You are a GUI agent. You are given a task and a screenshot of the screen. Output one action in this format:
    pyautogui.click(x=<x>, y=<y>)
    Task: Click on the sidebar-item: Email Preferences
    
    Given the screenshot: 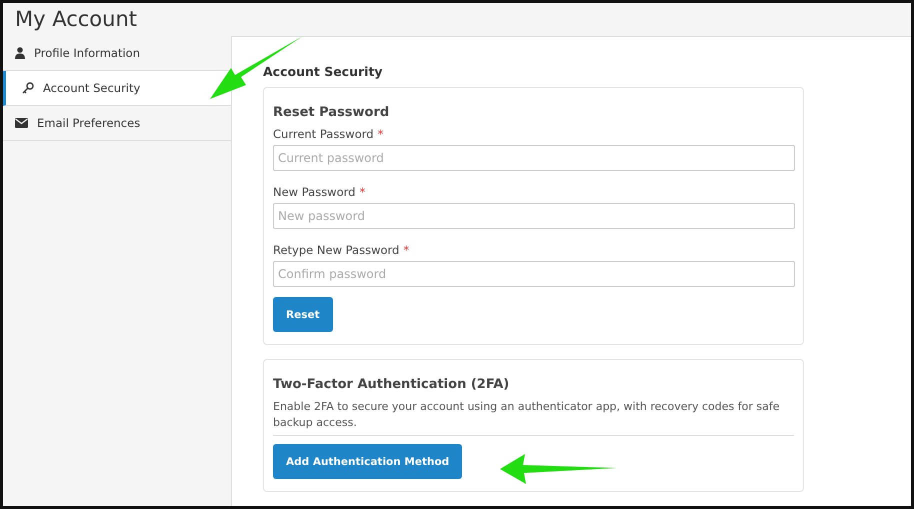 What is the action you would take?
    pyautogui.click(x=117, y=123)
    